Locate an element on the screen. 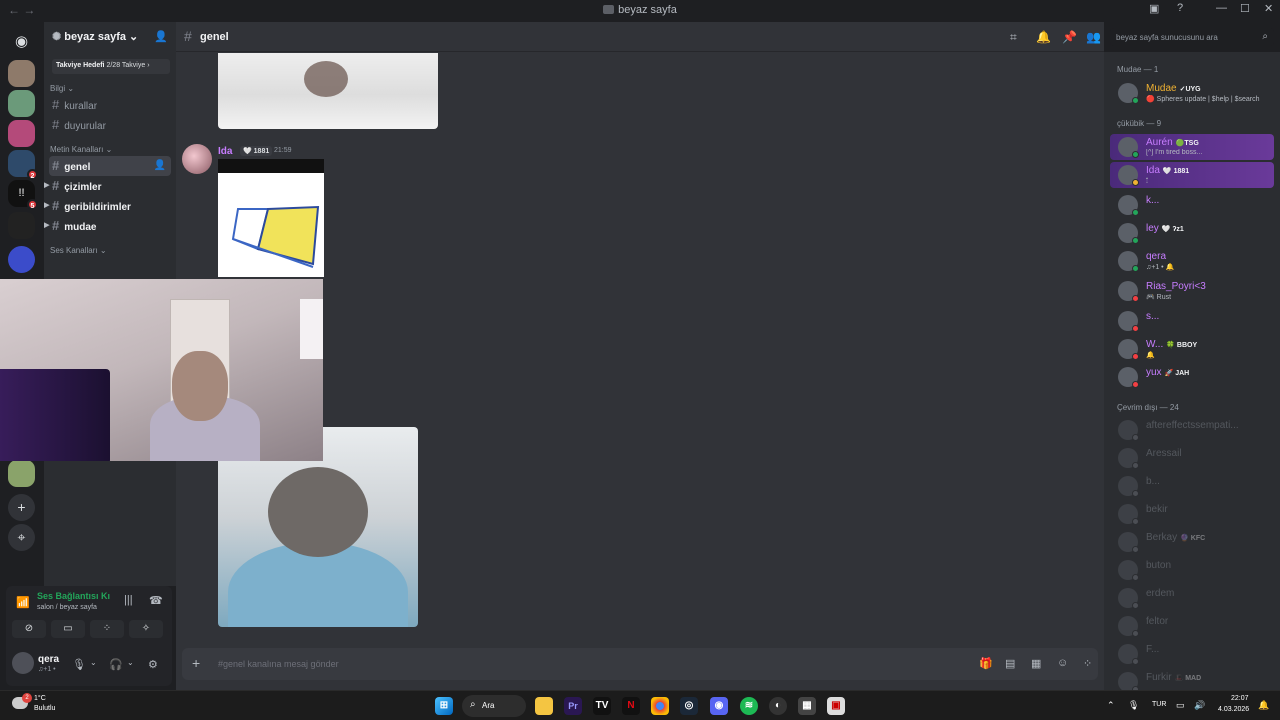 Image resolution: width=1280 pixels, height=720 pixels. volume-icon: 🔊 is located at coordinates (1199, 705).